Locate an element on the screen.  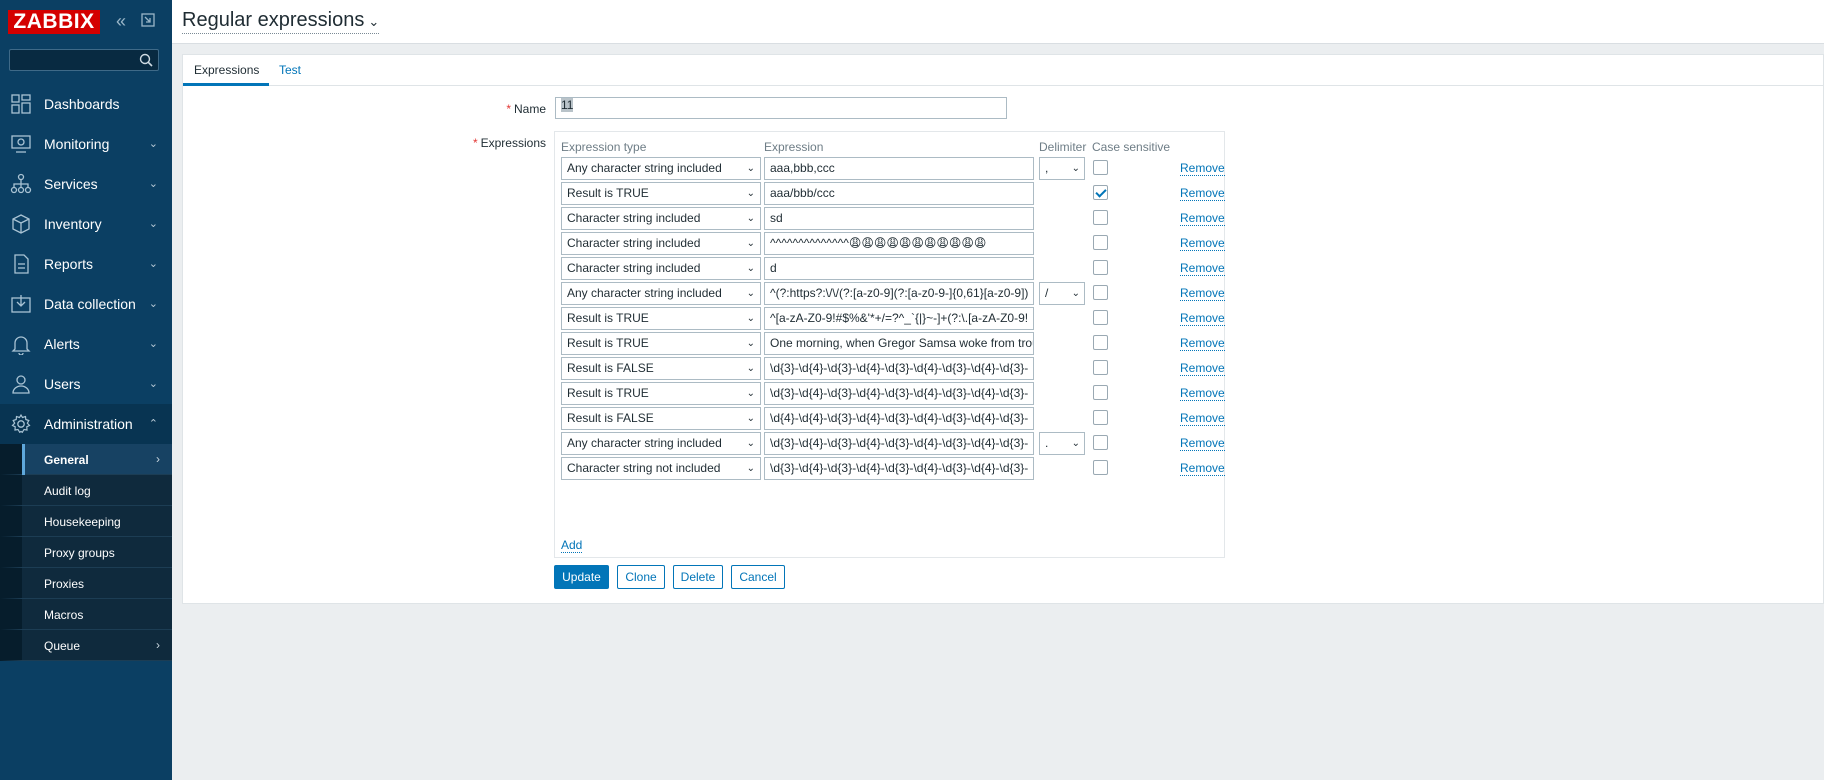
expression-input: sd is located at coordinates (899, 218).